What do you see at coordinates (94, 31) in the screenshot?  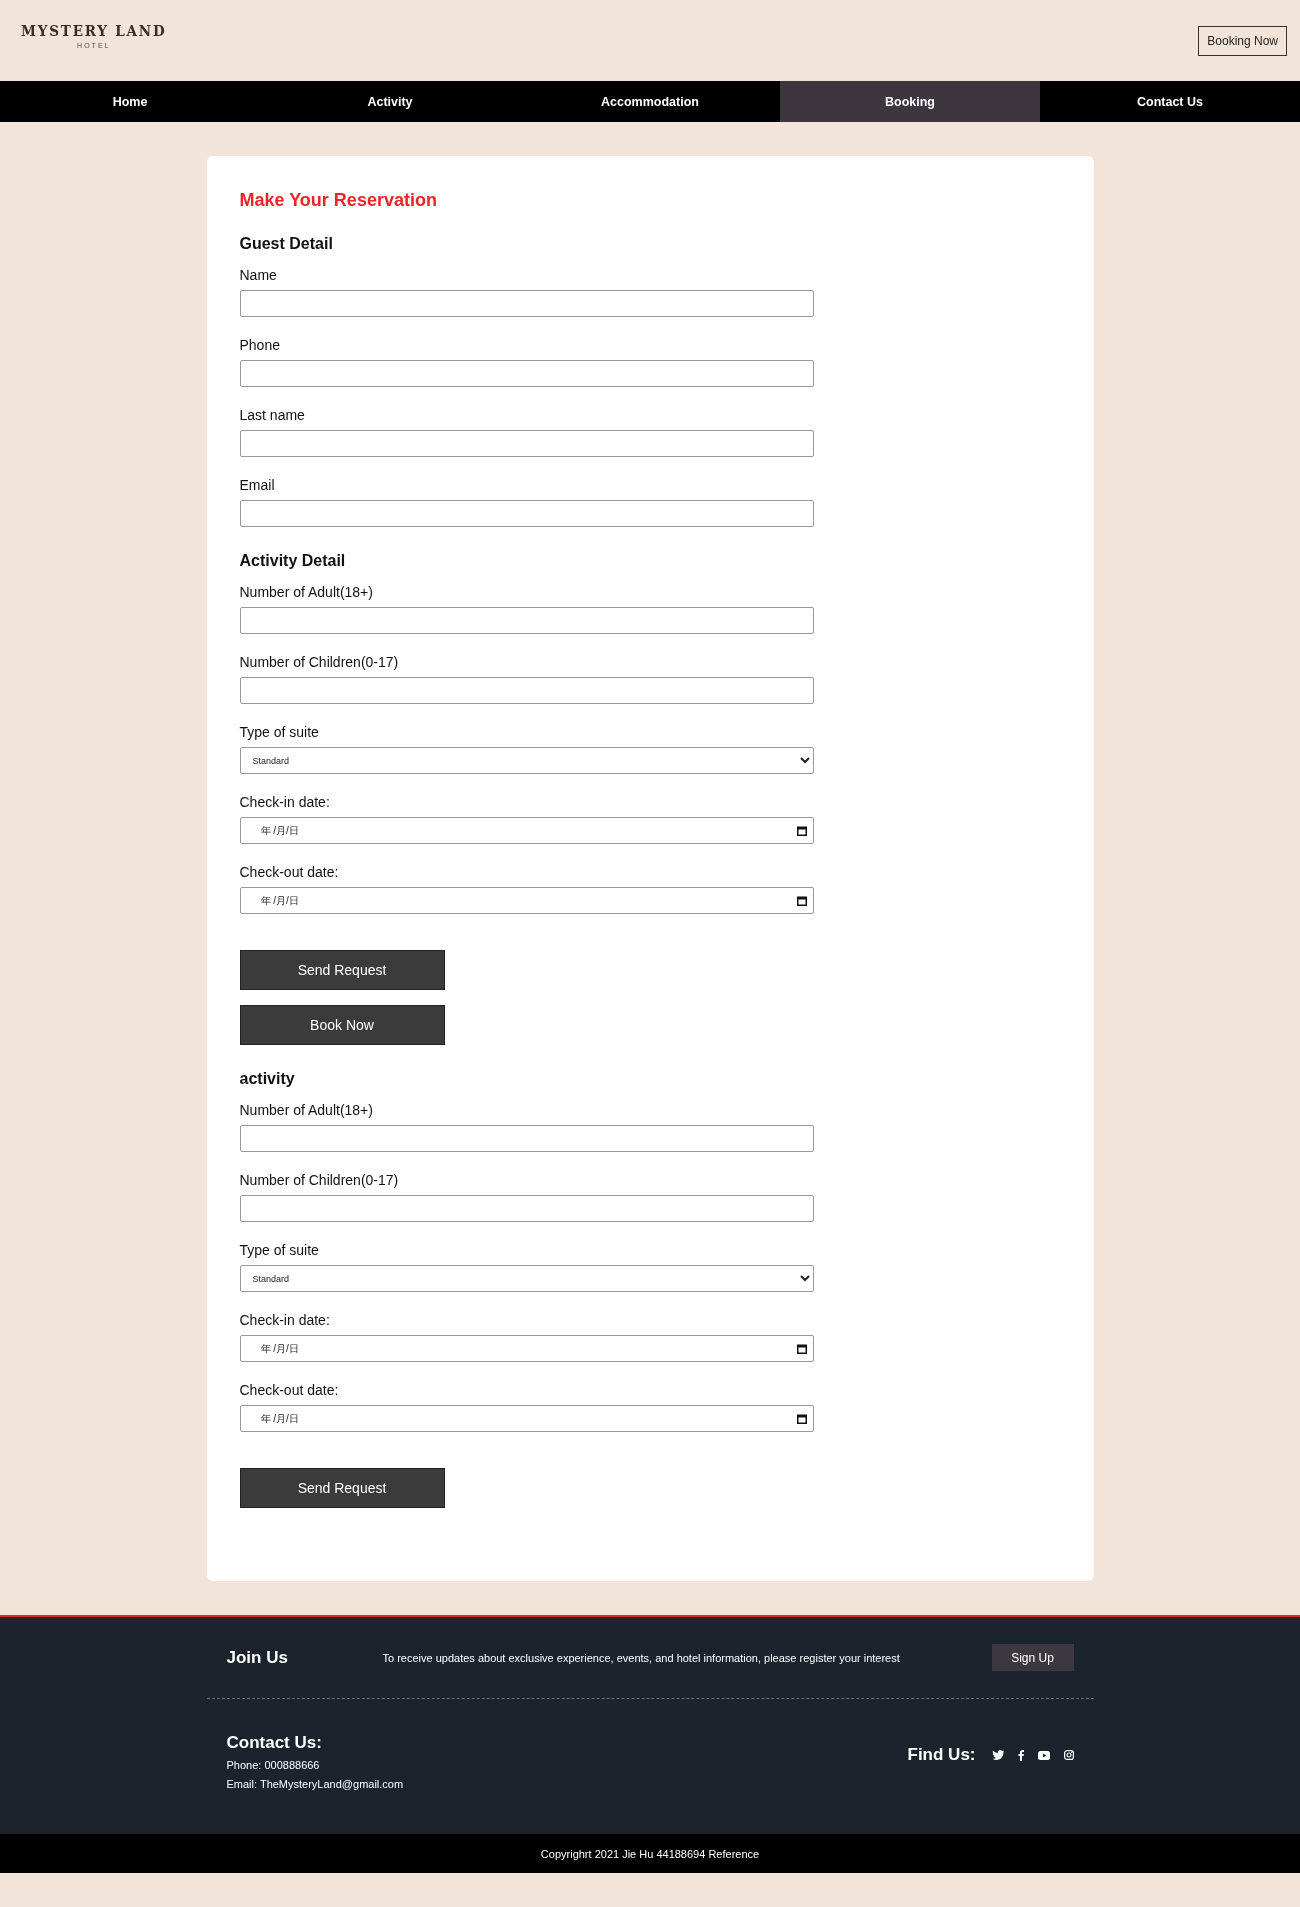 I see `logo-name: MYSTERY LAND` at bounding box center [94, 31].